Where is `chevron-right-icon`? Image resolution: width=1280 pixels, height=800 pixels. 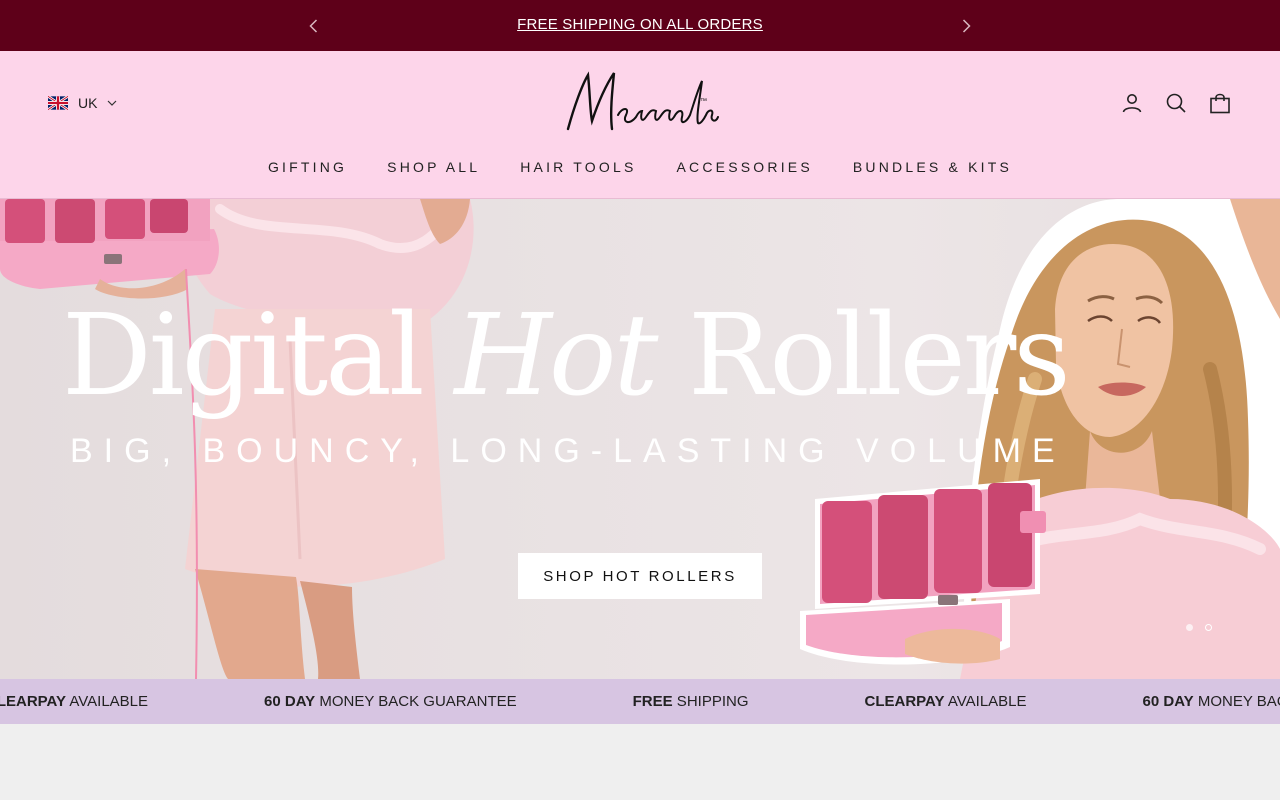 chevron-right-icon is located at coordinates (966, 26).